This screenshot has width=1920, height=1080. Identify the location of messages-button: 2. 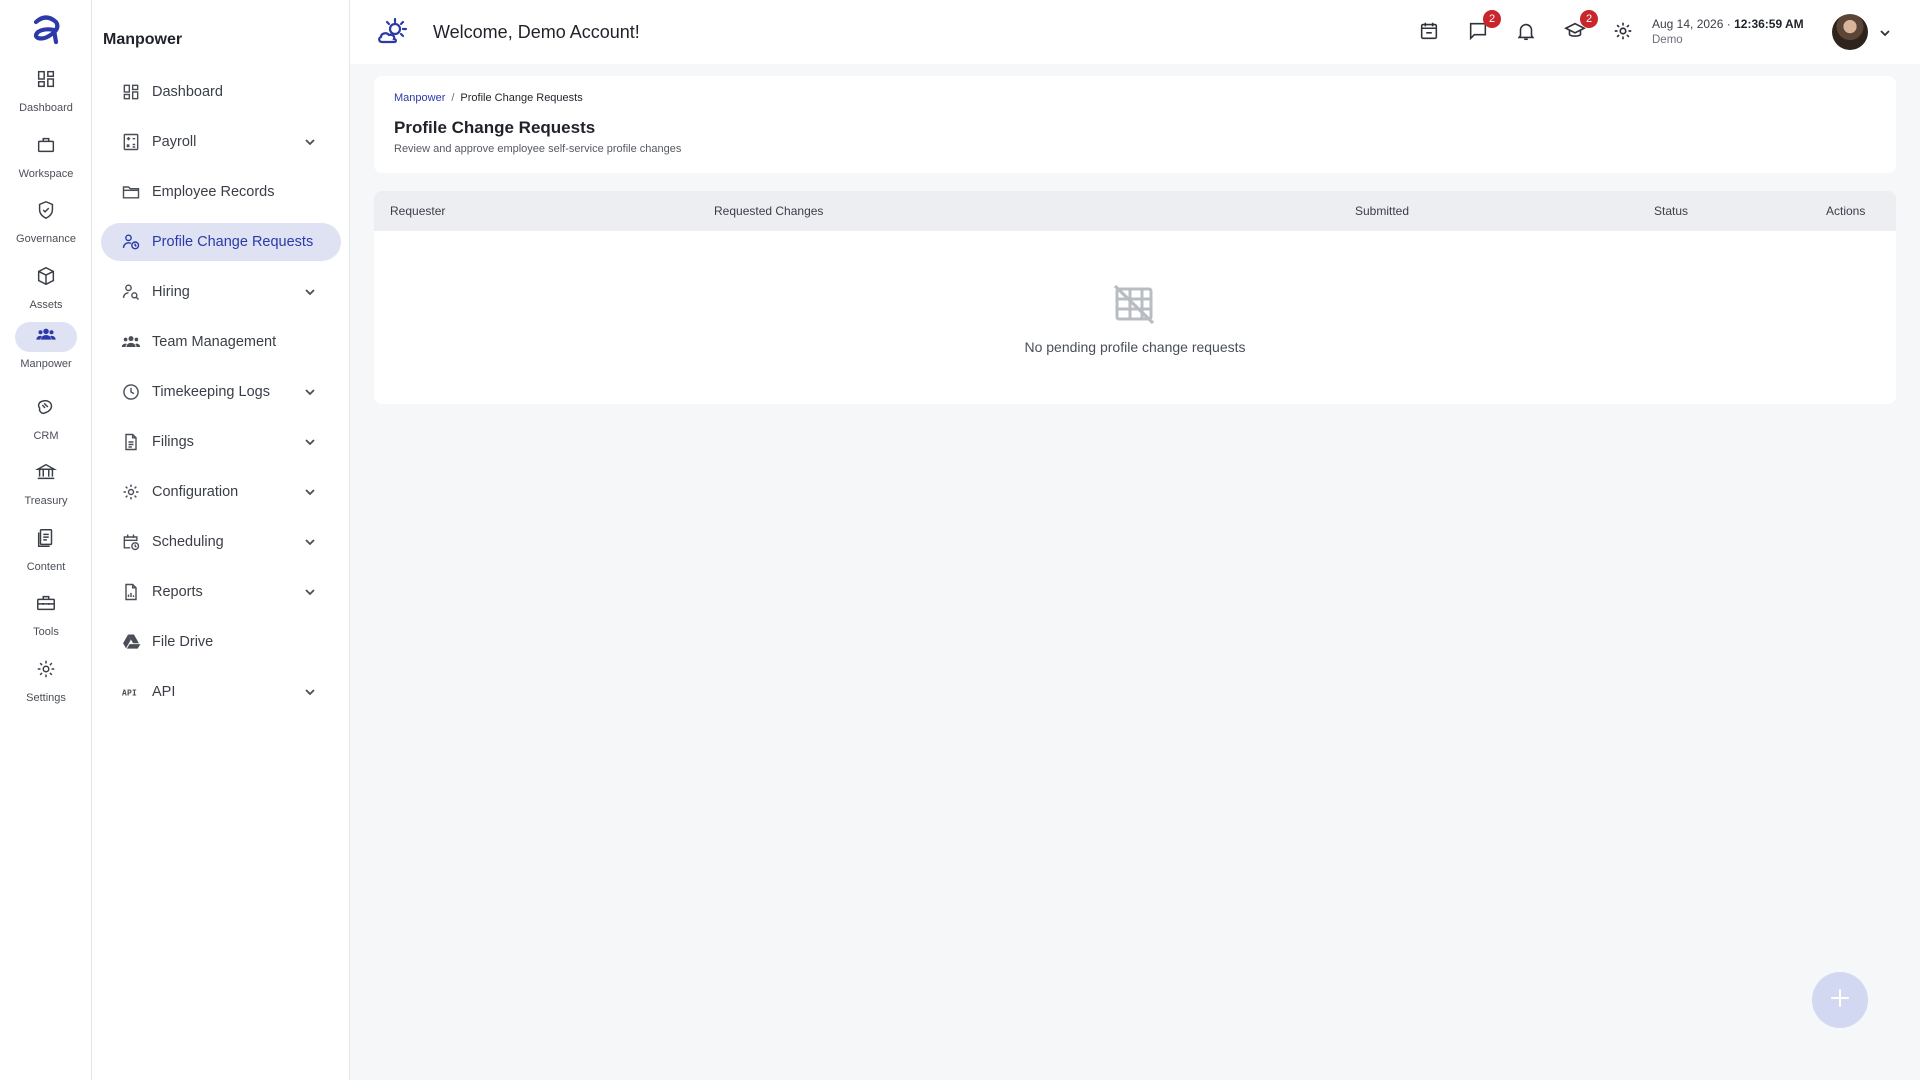
(1484, 28).